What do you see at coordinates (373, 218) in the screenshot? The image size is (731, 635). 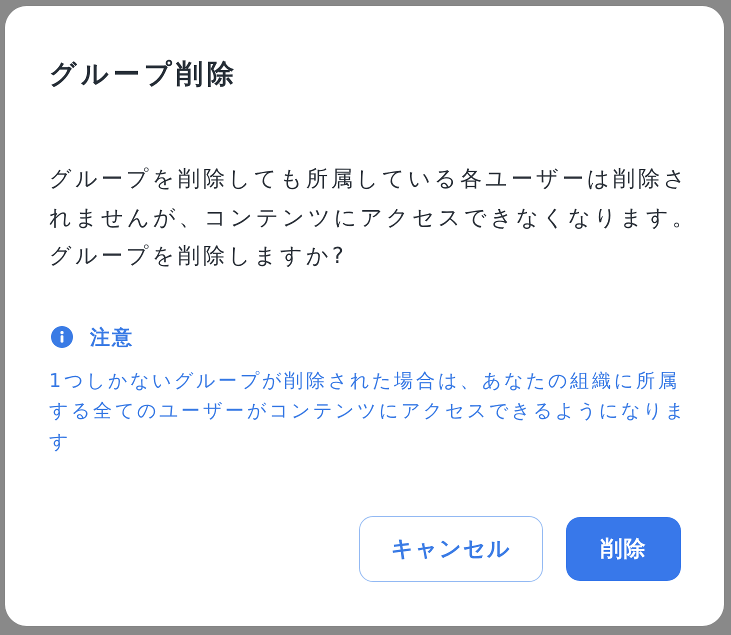 I see `dialog-message: グループを削除しても所属している各ユーザーは削除されませんが、コンテンツにアクセスできなくなります。グループを削除しますか?` at bounding box center [373, 218].